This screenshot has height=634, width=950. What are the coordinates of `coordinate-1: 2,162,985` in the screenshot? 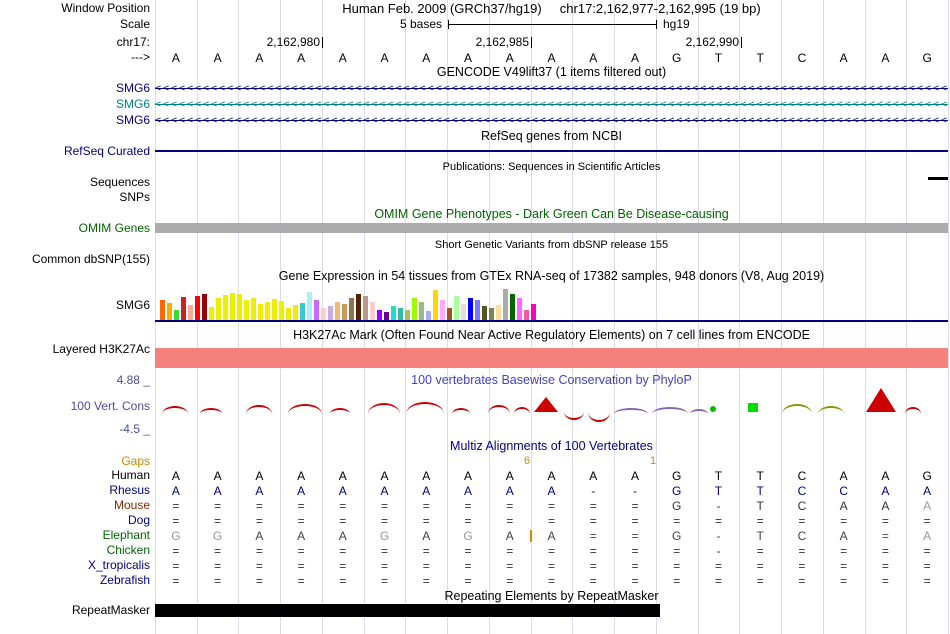 It's located at (502, 42).